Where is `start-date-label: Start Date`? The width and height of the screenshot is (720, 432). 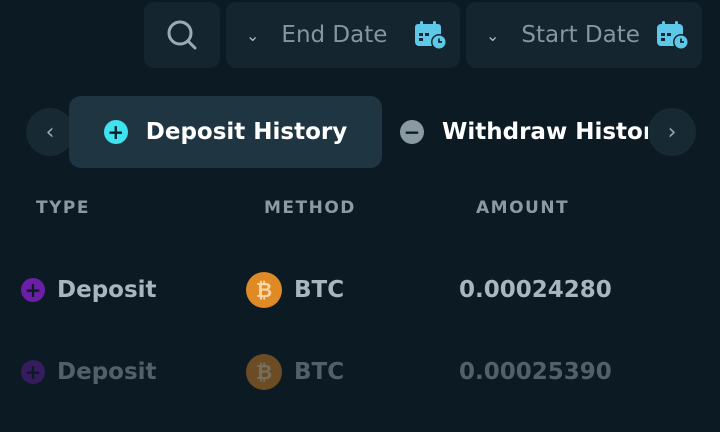
start-date-label: Start Date is located at coordinates (580, 35).